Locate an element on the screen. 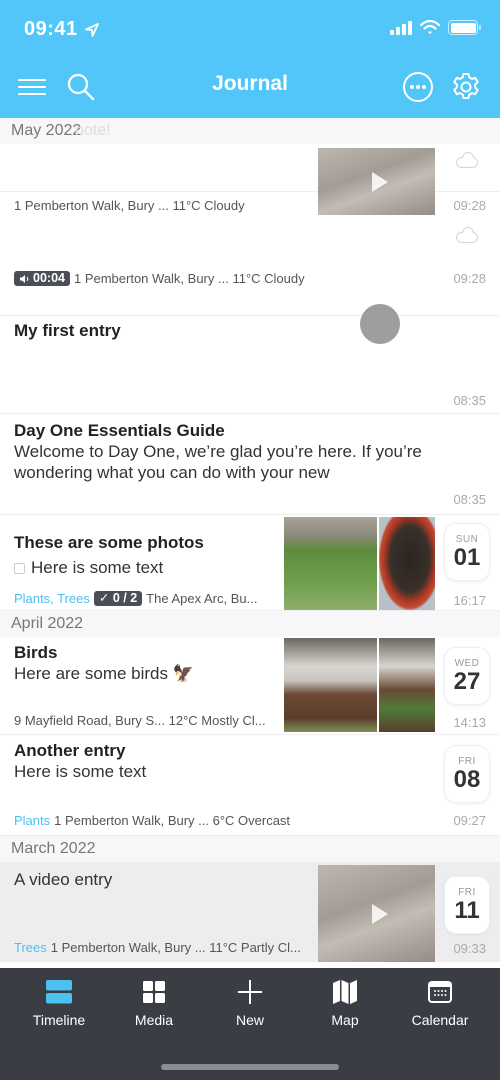 The width and height of the screenshot is (500, 1080). entry-title: Day One Essentials Guide is located at coordinates (119, 430).